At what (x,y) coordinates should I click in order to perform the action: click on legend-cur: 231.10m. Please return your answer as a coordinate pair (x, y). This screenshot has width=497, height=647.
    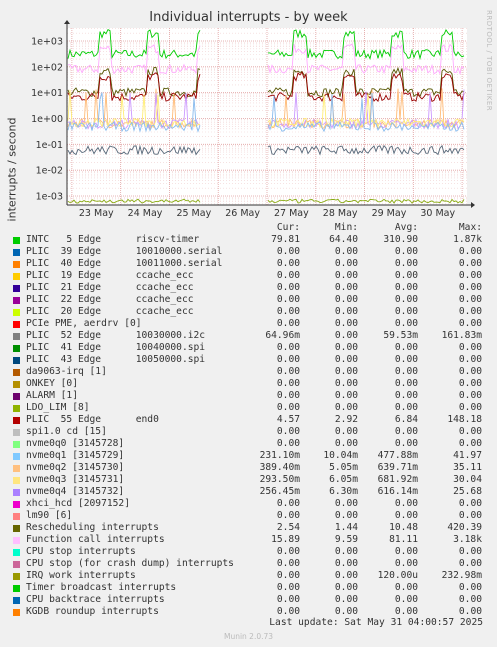
    Looking at the image, I should click on (279, 455).